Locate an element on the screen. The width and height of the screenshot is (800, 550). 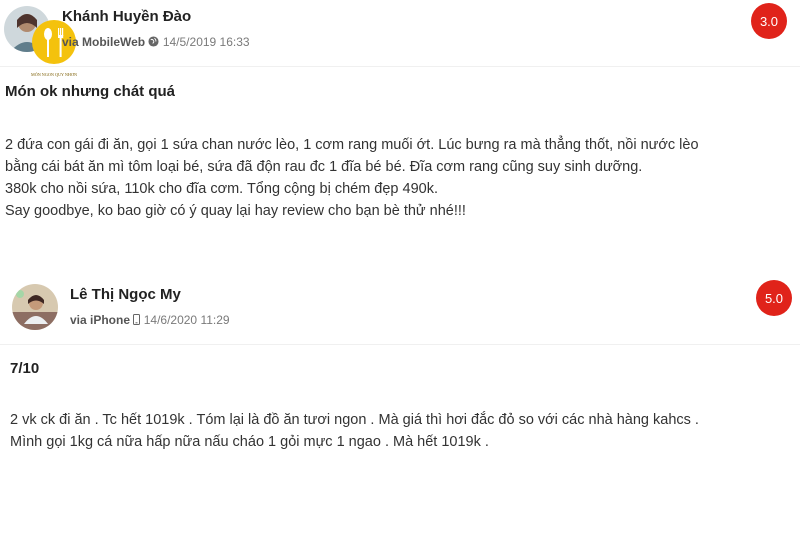
score-badge: 3.0 is located at coordinates (769, 21).